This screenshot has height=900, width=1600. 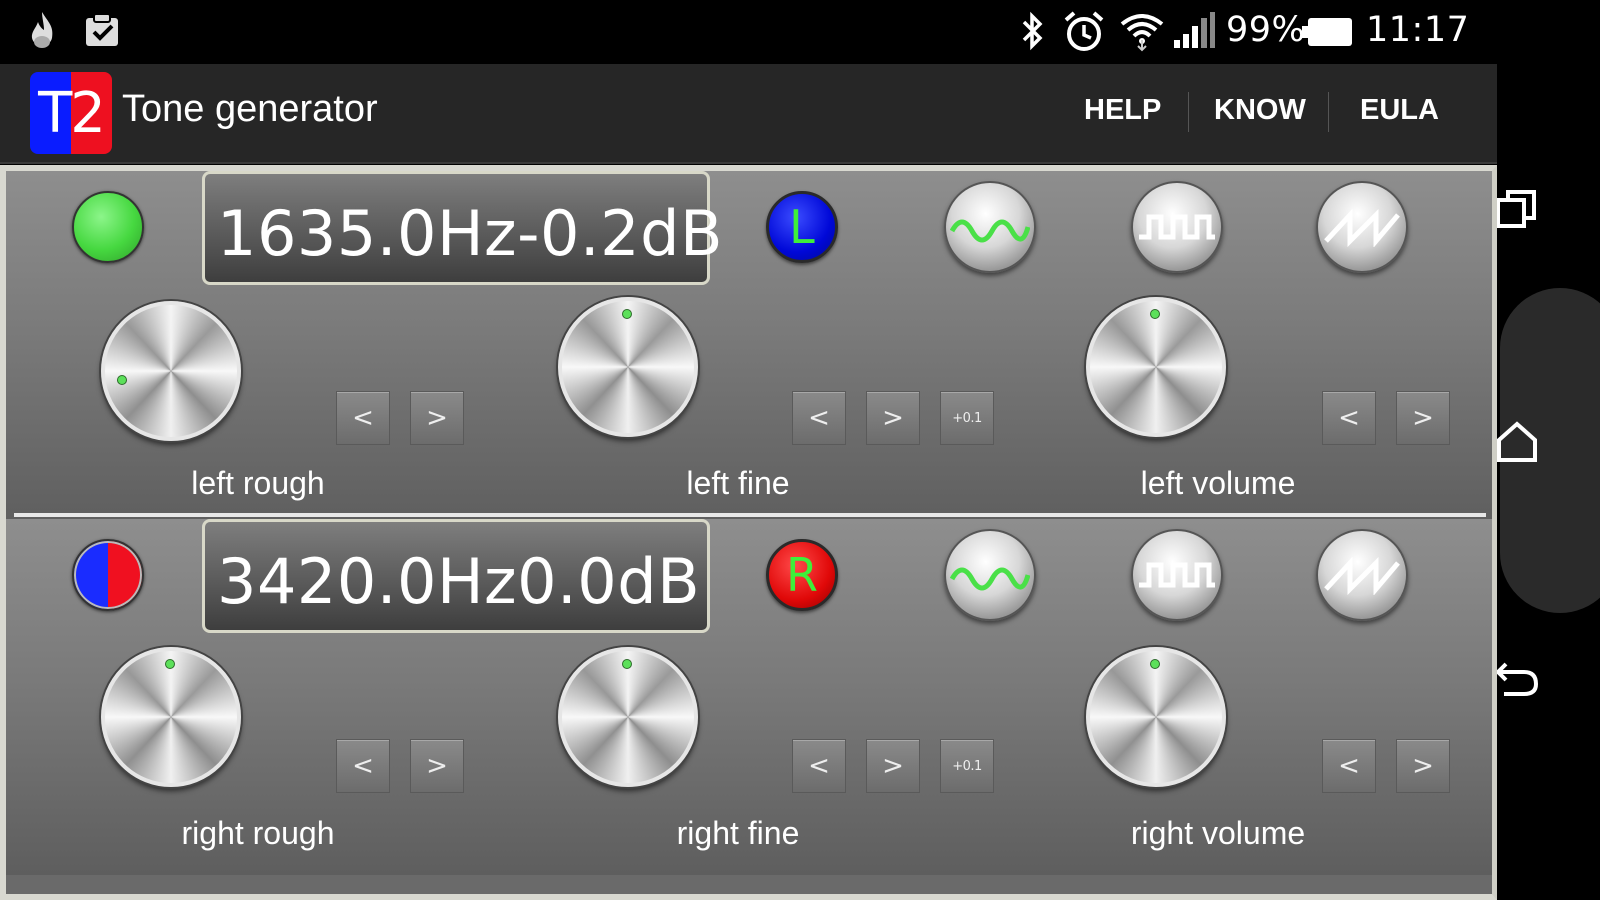 What do you see at coordinates (748, 32) in the screenshot?
I see `status-bar: 99% 11:17` at bounding box center [748, 32].